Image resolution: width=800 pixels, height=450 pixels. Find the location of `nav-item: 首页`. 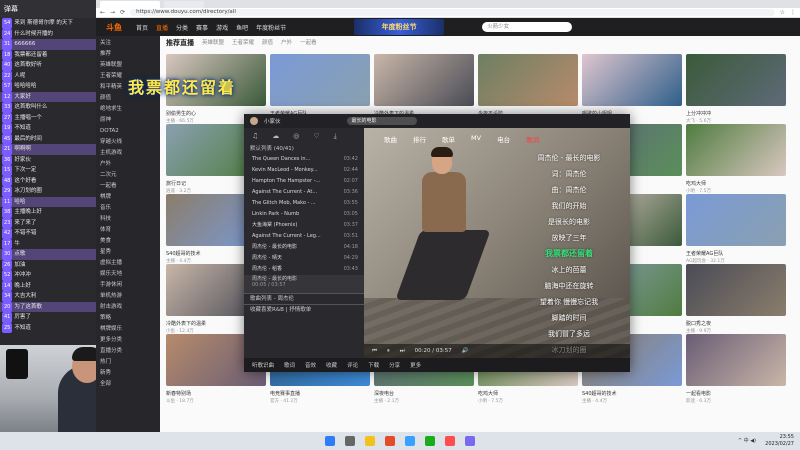

nav-item: 首页 is located at coordinates (142, 27).